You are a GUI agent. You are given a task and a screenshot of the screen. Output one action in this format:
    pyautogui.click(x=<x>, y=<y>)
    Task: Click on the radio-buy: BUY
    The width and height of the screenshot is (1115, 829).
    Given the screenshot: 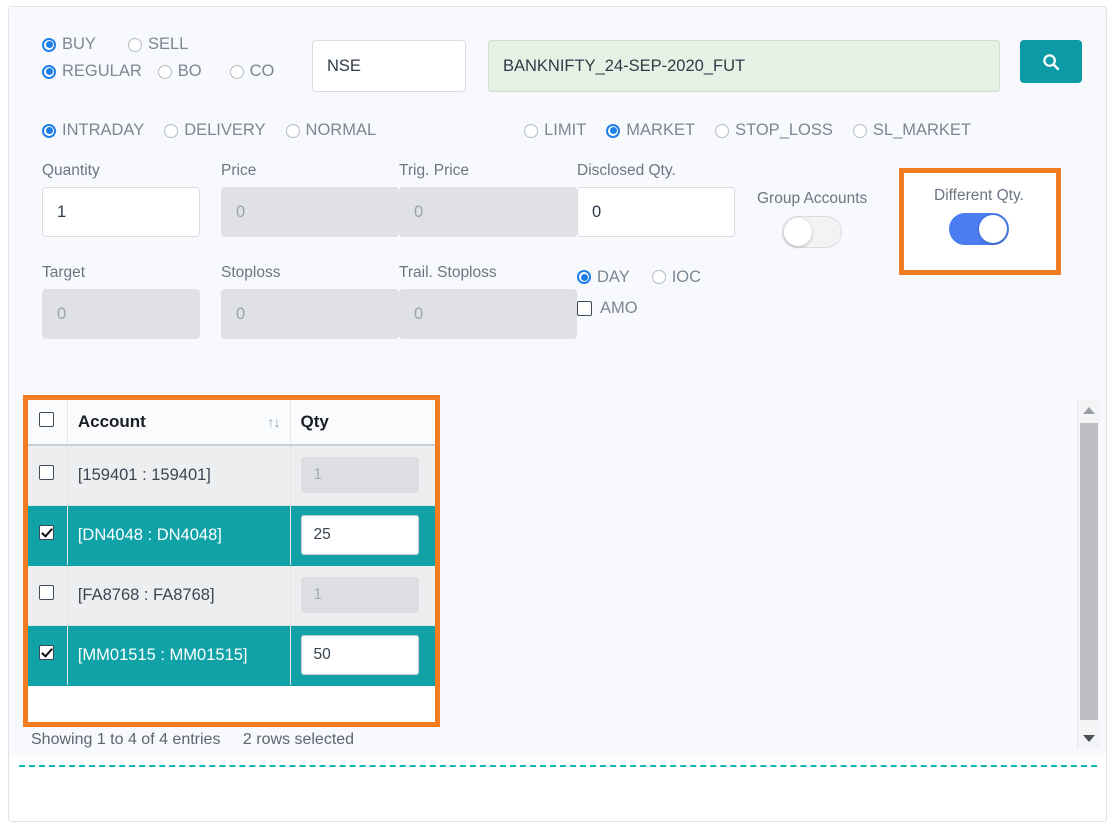 What is the action you would take?
    pyautogui.click(x=76, y=44)
    